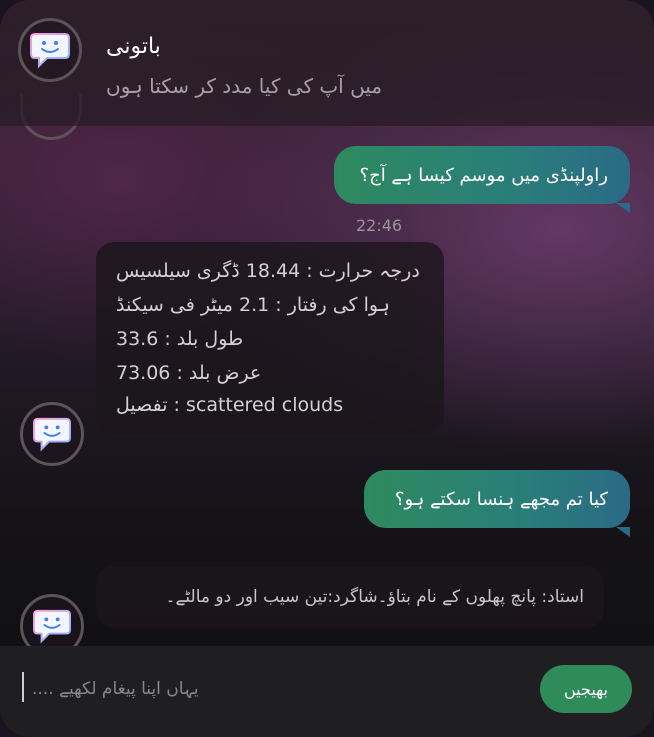 This screenshot has width=654, height=737. What do you see at coordinates (253, 305) in the screenshot?
I see `message-line: ہوا کی رفتار : 2.1 میٹر فی سیکنڈ` at bounding box center [253, 305].